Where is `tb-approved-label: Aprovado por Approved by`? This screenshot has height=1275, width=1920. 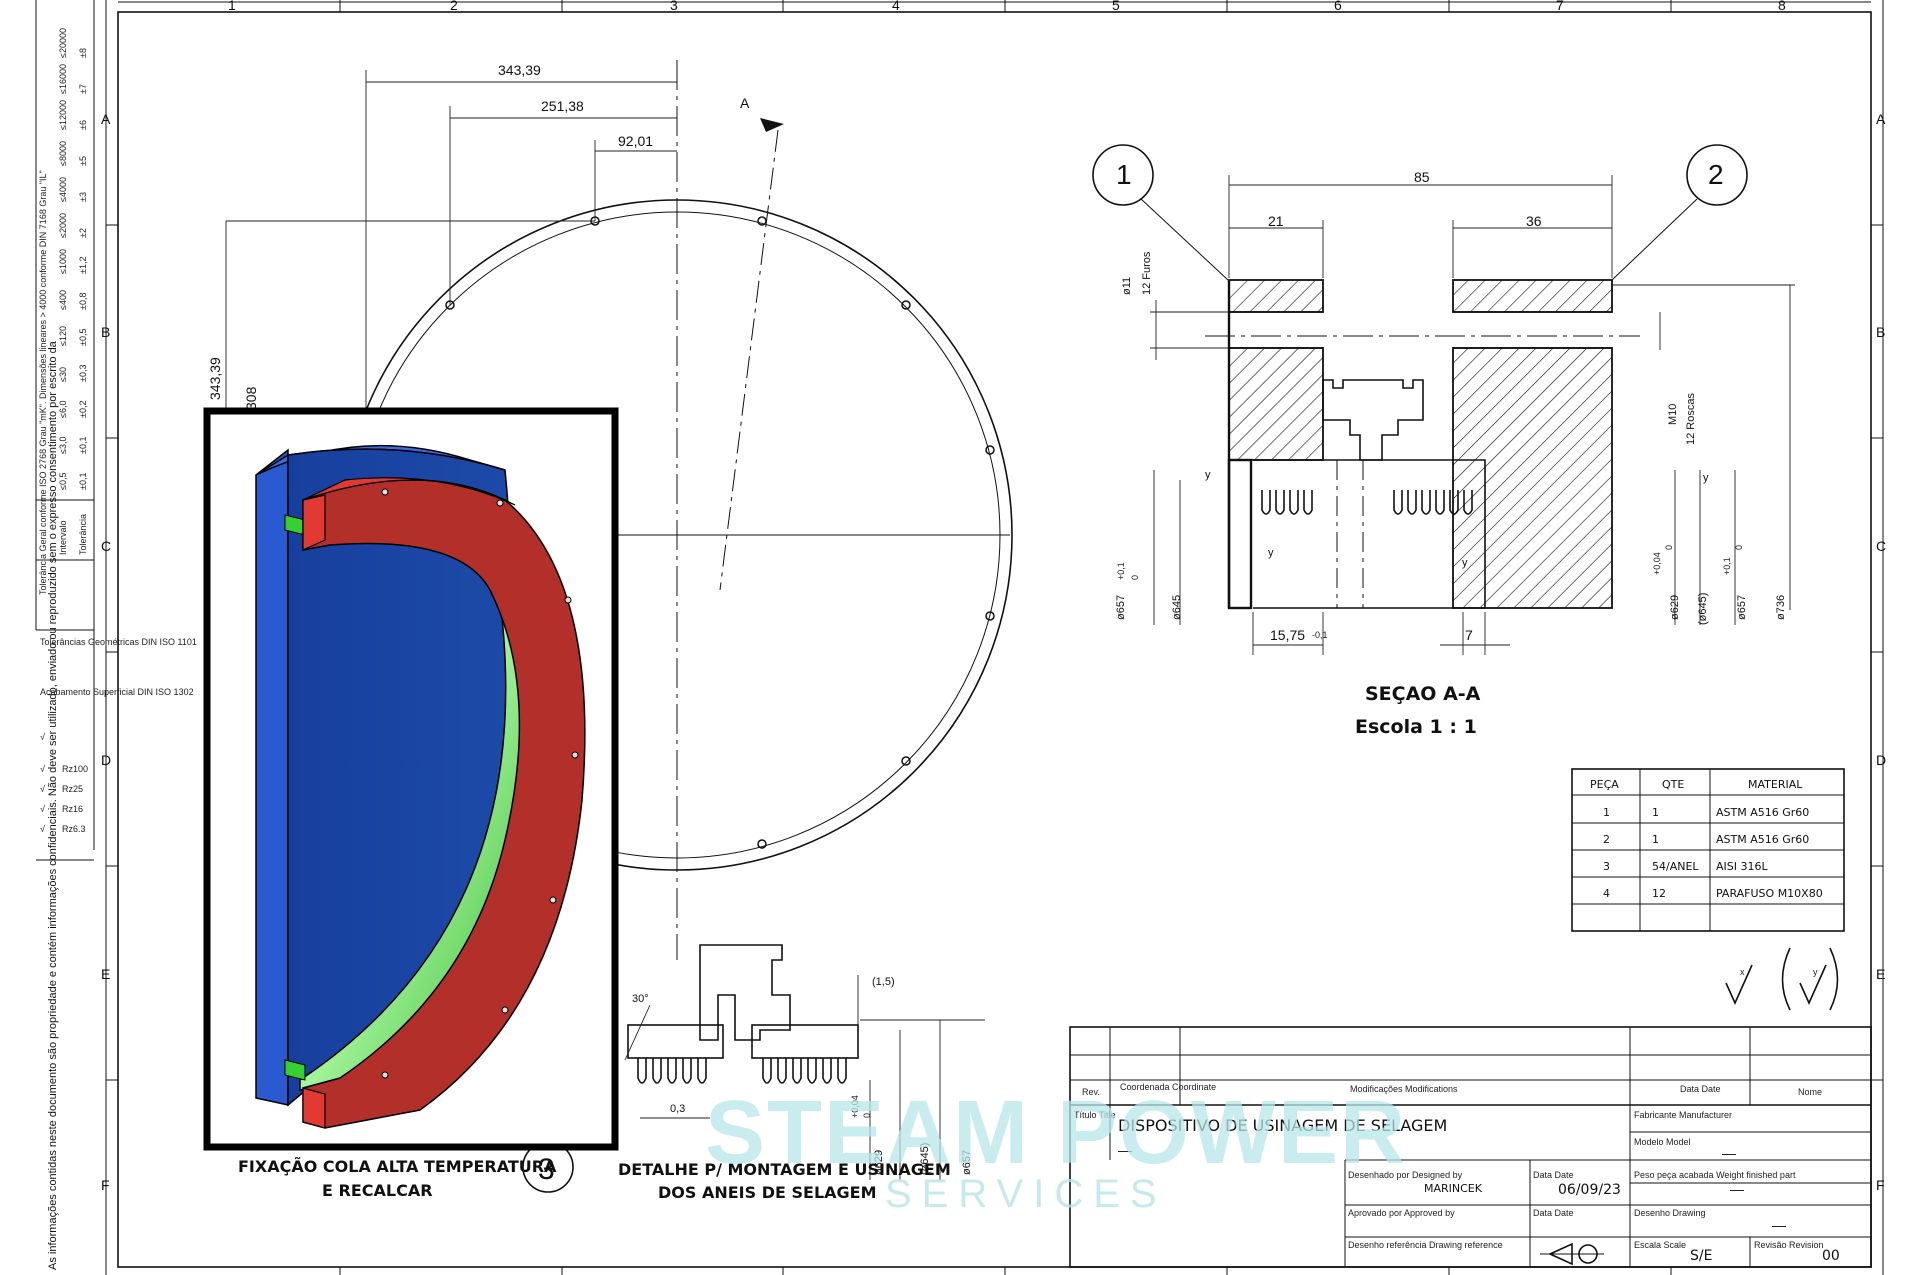 tb-approved-label: Aprovado por Approved by is located at coordinates (1401, 1213).